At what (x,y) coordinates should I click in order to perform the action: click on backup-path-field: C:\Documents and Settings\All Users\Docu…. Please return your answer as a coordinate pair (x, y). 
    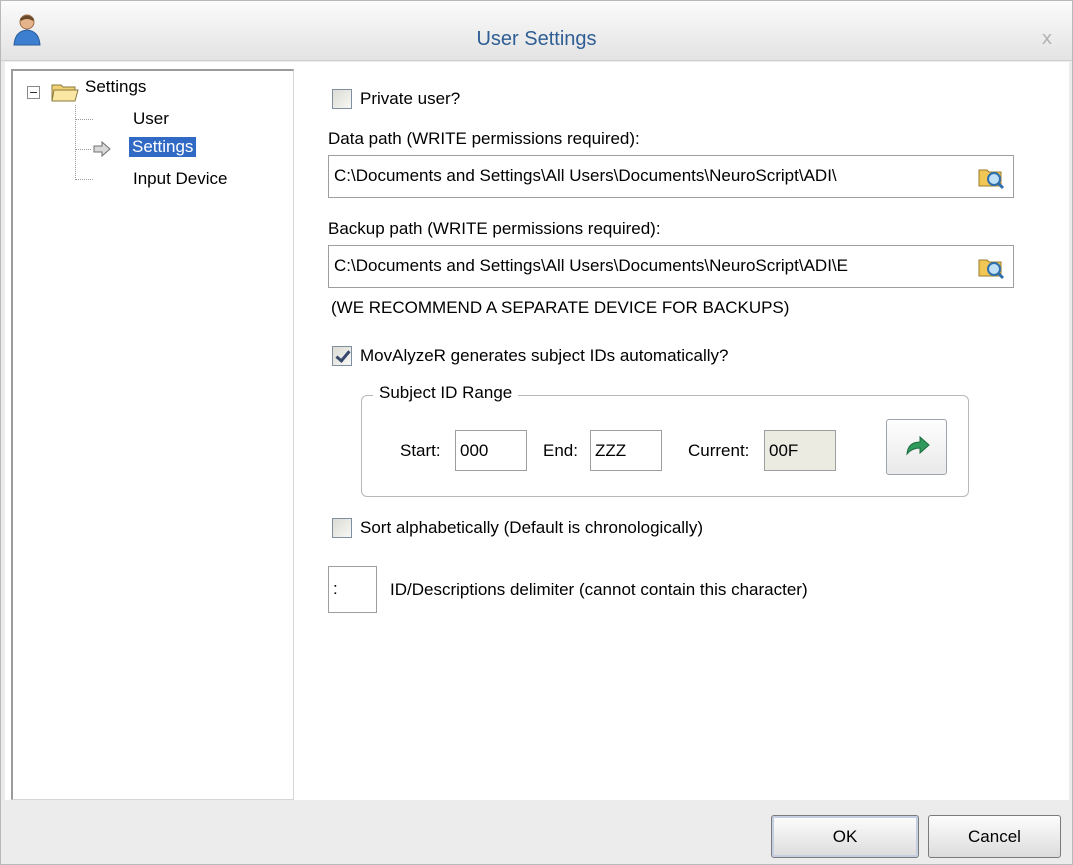
    Looking at the image, I should click on (671, 266).